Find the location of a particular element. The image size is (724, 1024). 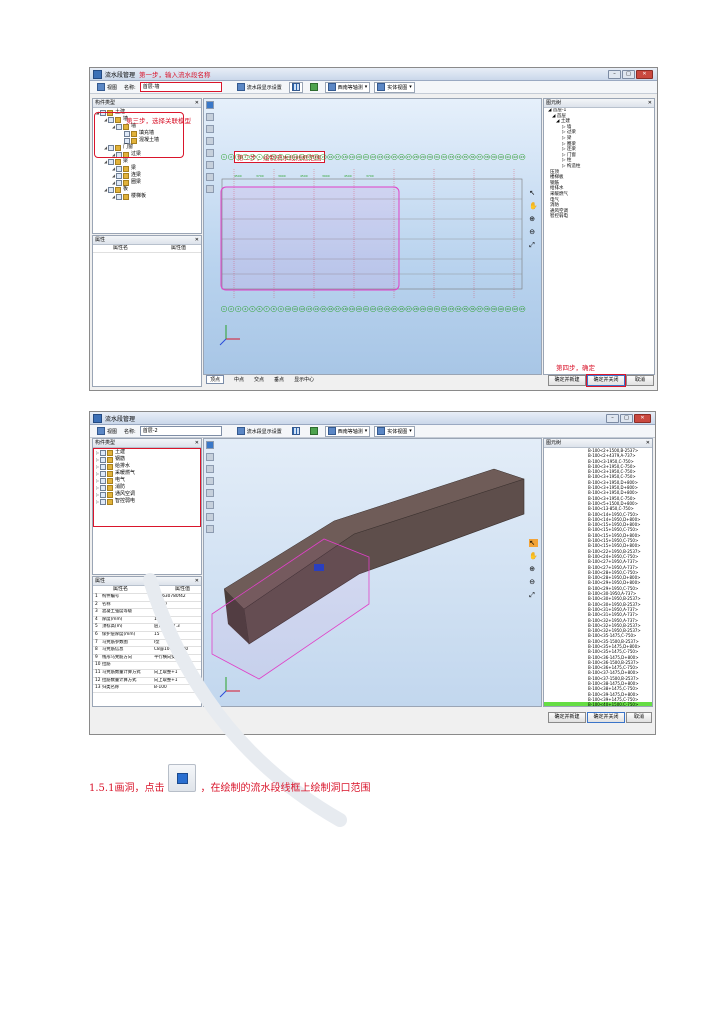

axis-label: 13 is located at coordinates (309, 157).